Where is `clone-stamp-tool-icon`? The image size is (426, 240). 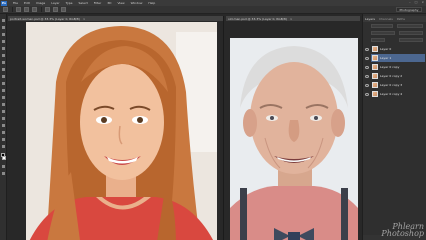 clone-stamp-tool-icon is located at coordinates (3, 76).